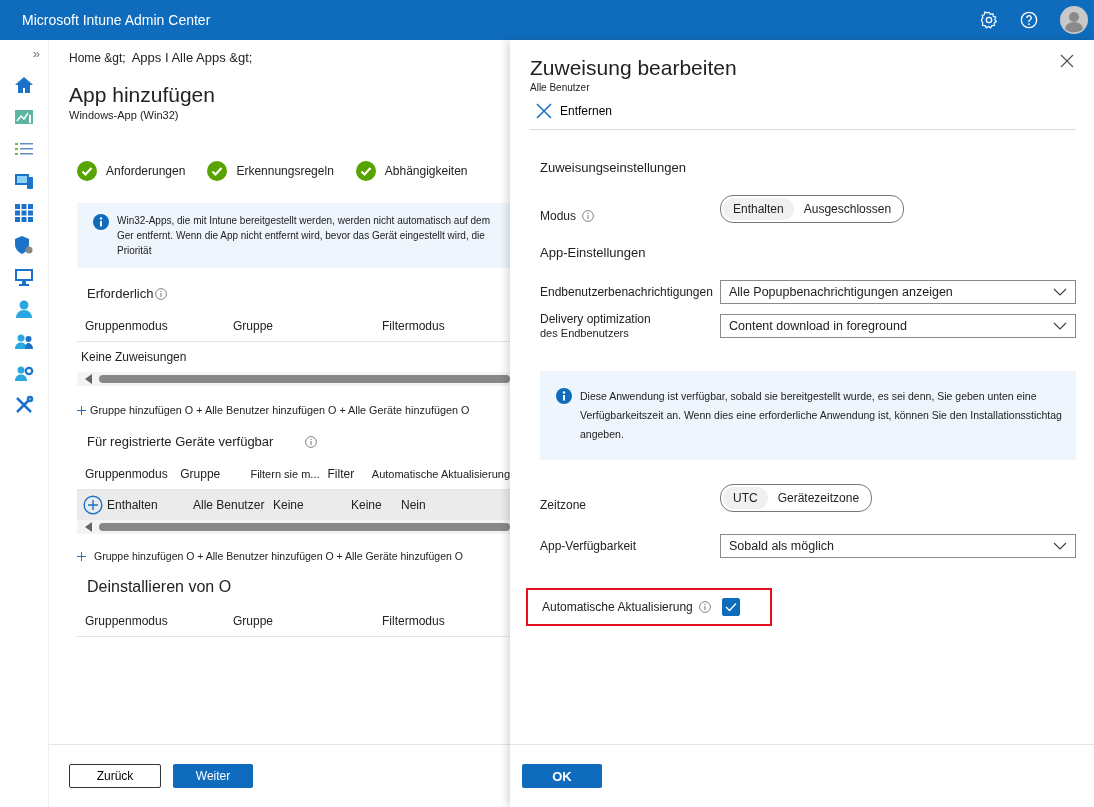  I want to click on checkbox, so click(731, 607).